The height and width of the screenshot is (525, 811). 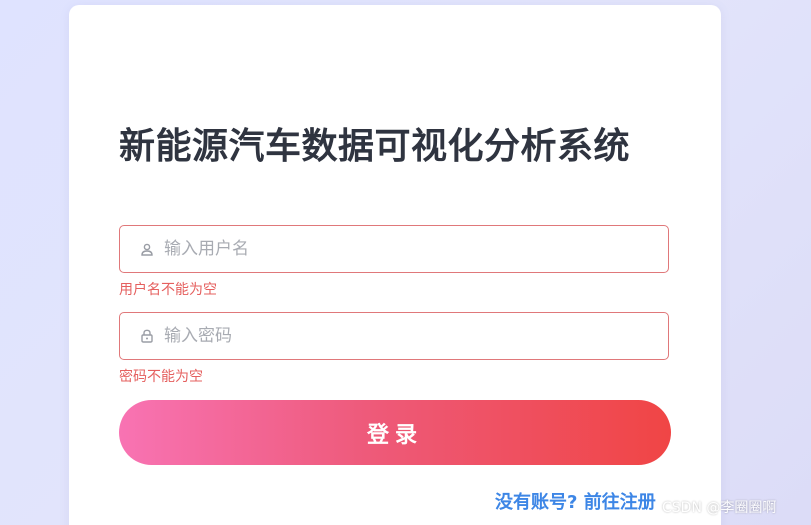 I want to click on password-field, so click(x=394, y=336).